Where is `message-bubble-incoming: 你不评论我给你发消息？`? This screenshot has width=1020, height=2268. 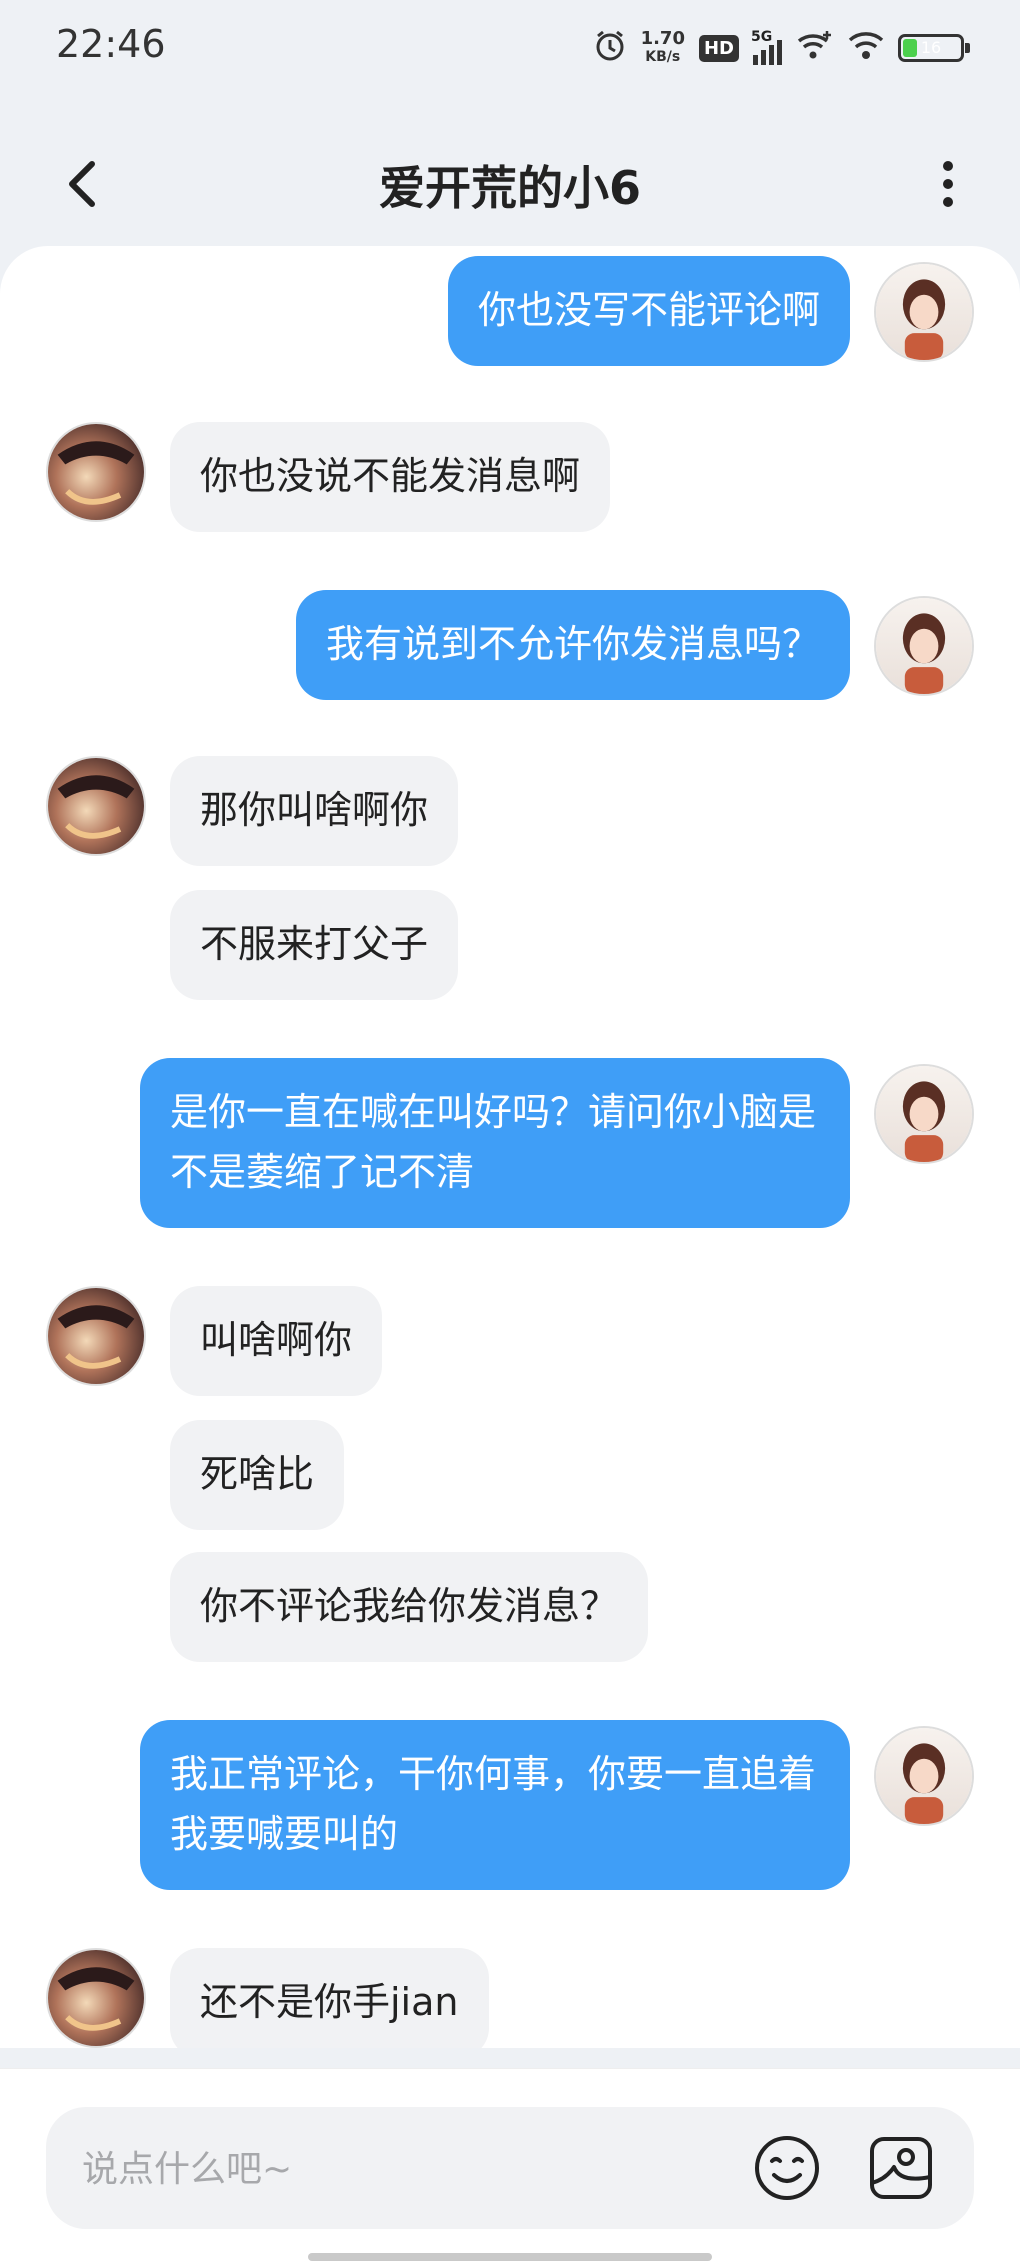 message-bubble-incoming: 你不评论我给你发消息？ is located at coordinates (409, 1607).